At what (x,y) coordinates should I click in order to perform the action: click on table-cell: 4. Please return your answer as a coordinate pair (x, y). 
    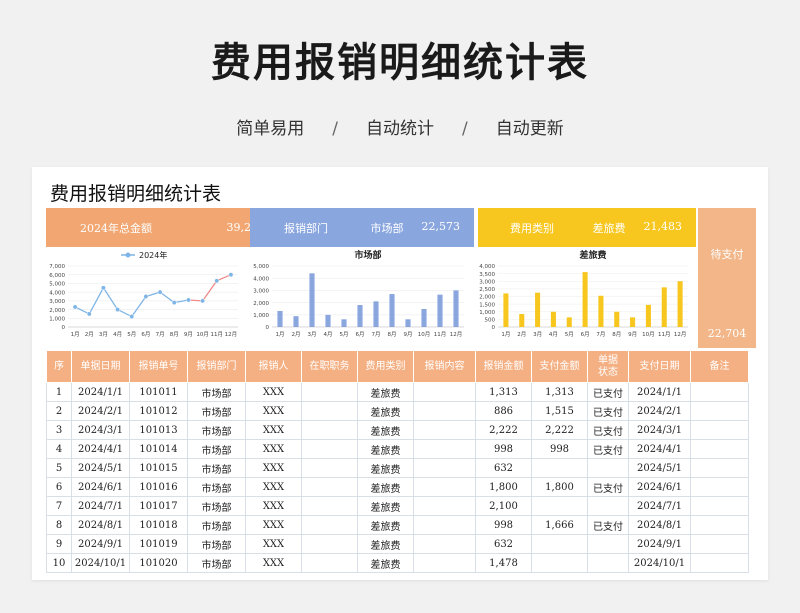
    Looking at the image, I should click on (59, 449).